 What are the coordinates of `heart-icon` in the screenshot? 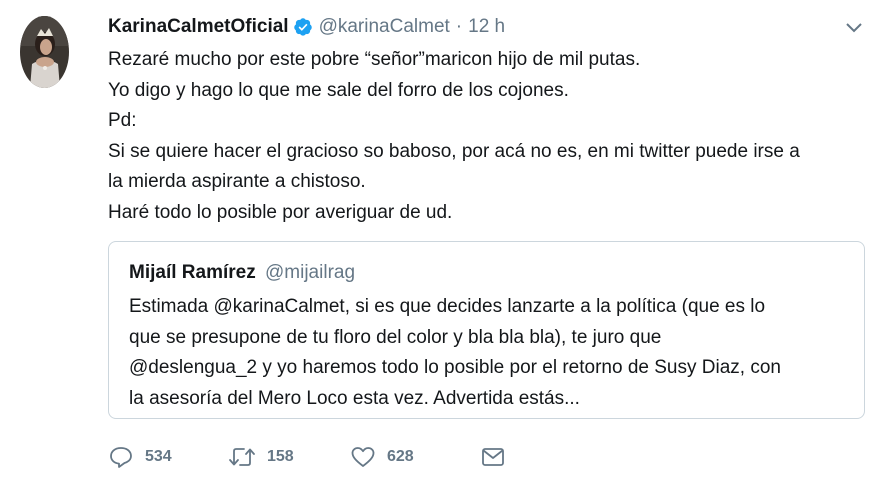 It's located at (363, 457).